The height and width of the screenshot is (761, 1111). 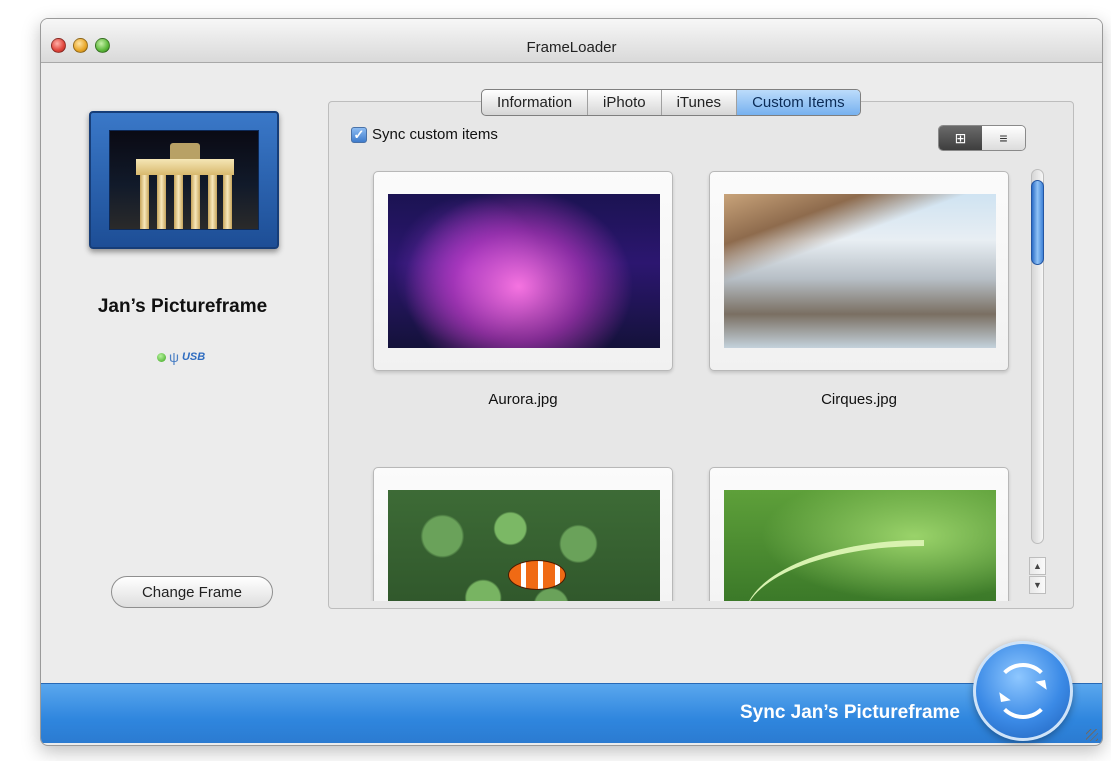 I want to click on connected-status-icon, so click(x=161, y=357).